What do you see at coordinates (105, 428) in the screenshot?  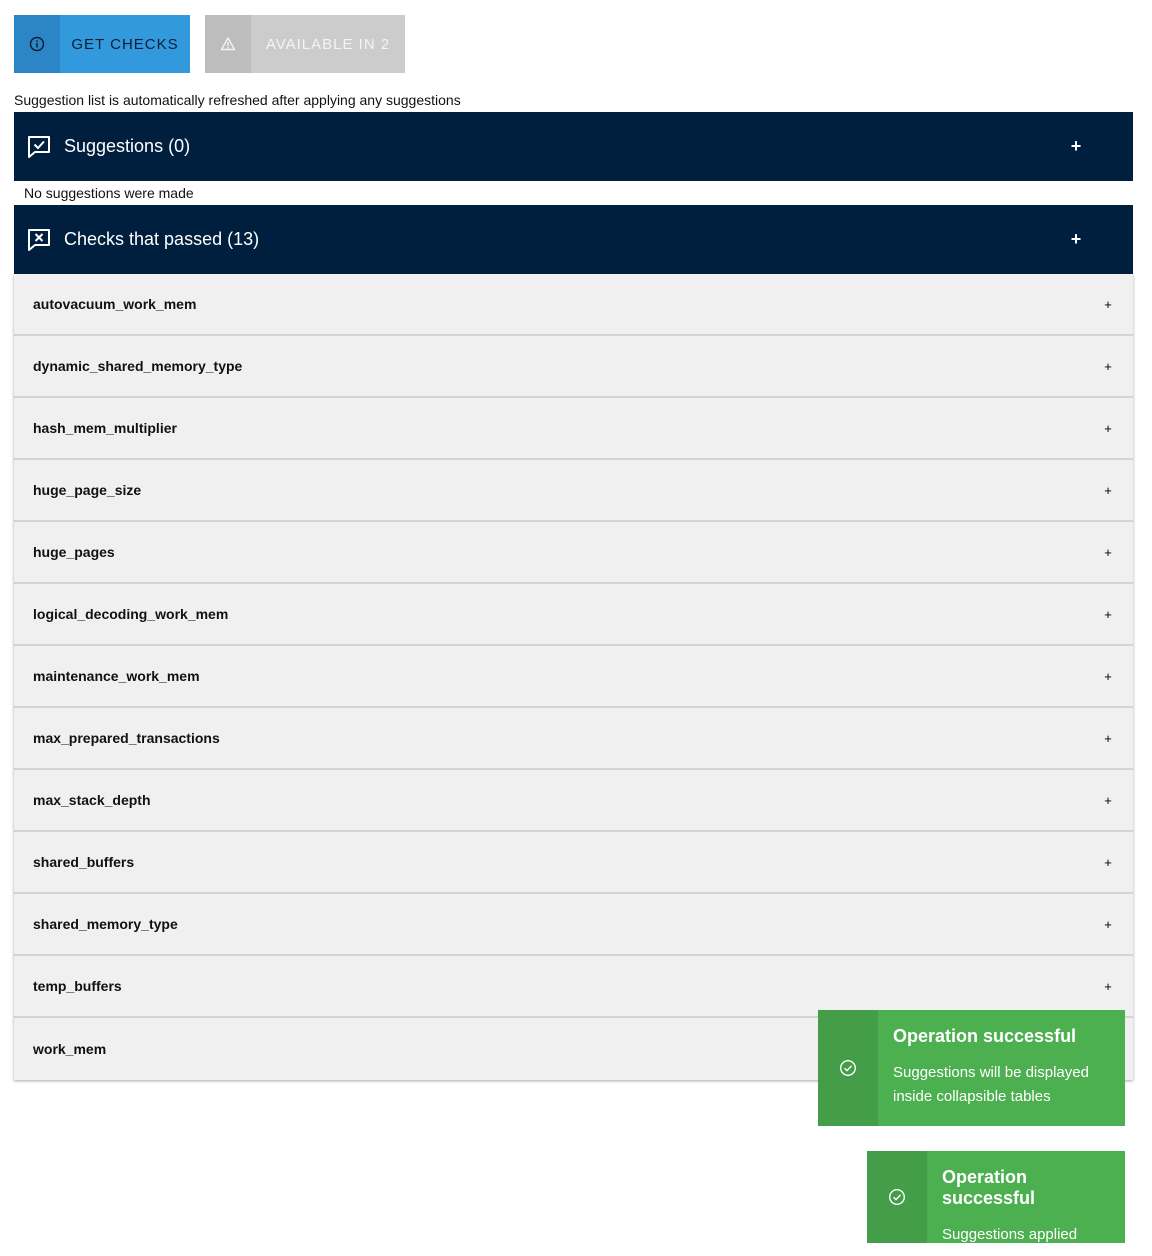 I see `check-label: hash_mem_multiplier` at bounding box center [105, 428].